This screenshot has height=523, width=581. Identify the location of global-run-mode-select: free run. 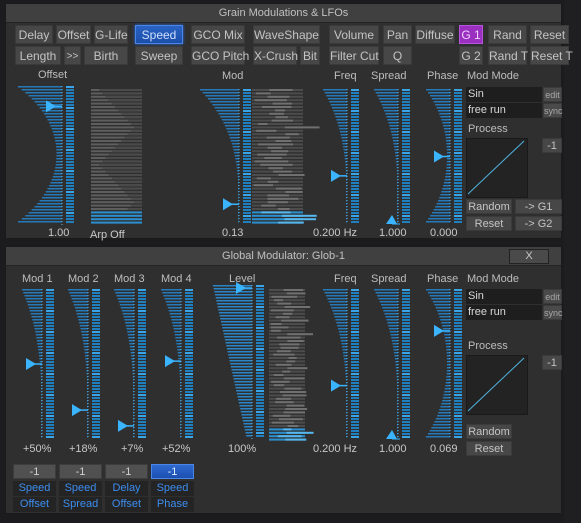
(504, 312).